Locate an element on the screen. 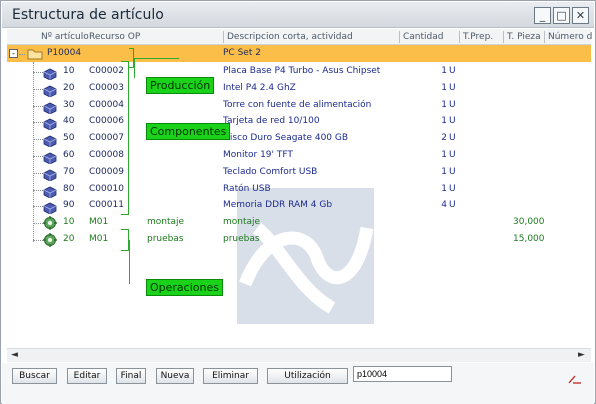  title-bar: Estructura de artículo _ □ ✕ is located at coordinates (298, 15).